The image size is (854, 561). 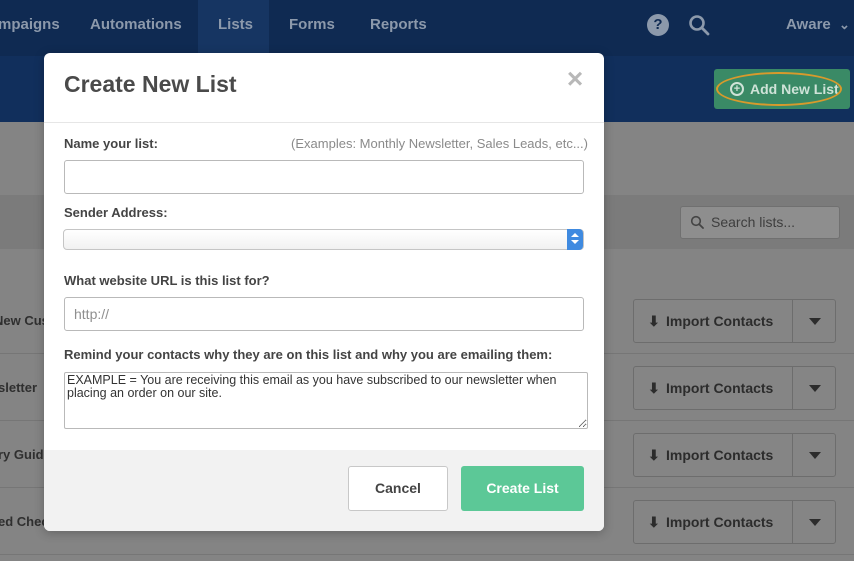 I want to click on list-name-label: Name your list:, so click(x=111, y=143).